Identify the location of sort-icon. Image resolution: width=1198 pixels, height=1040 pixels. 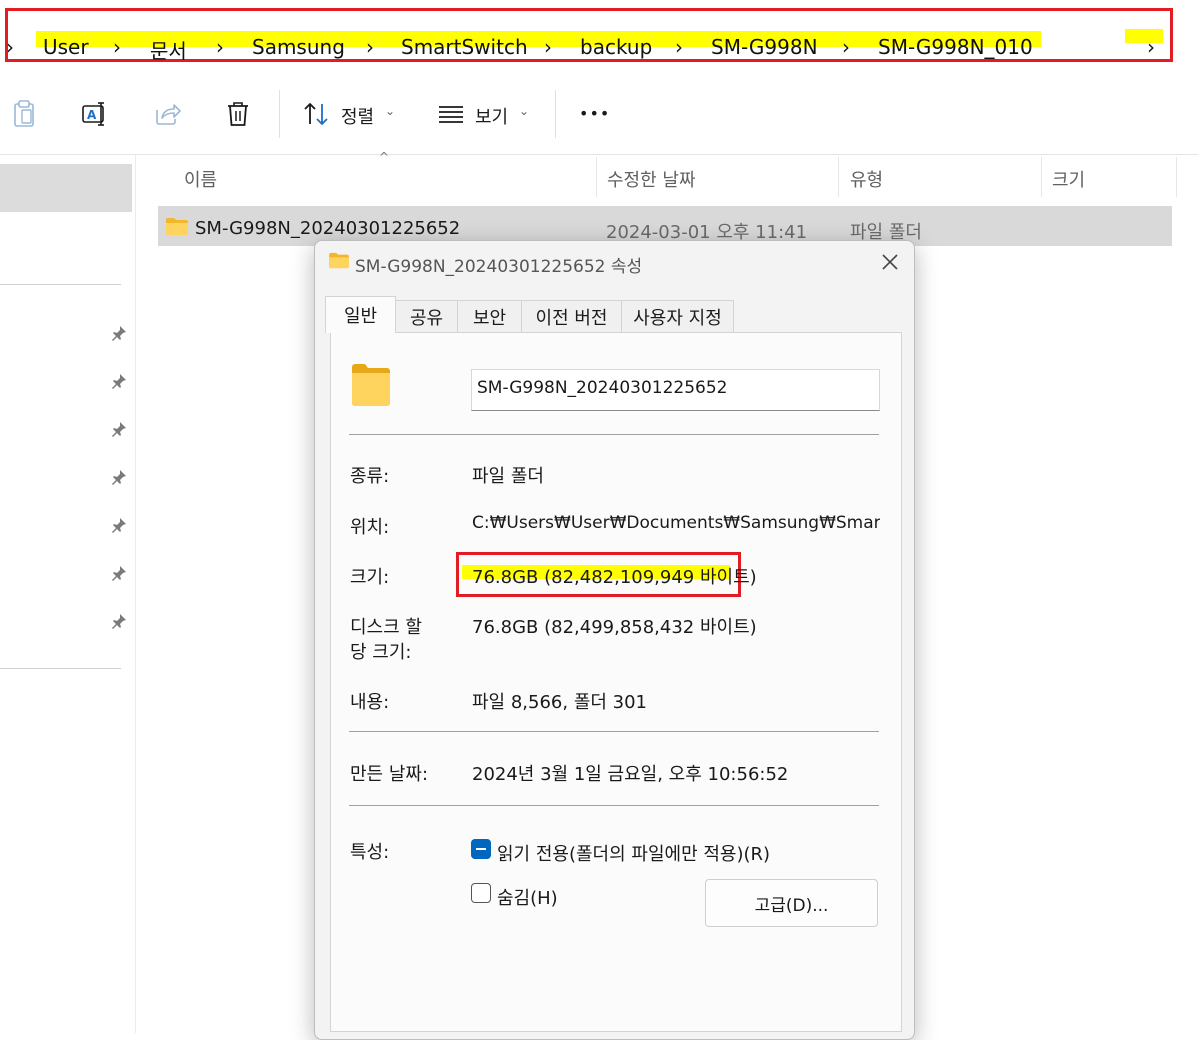
(316, 114).